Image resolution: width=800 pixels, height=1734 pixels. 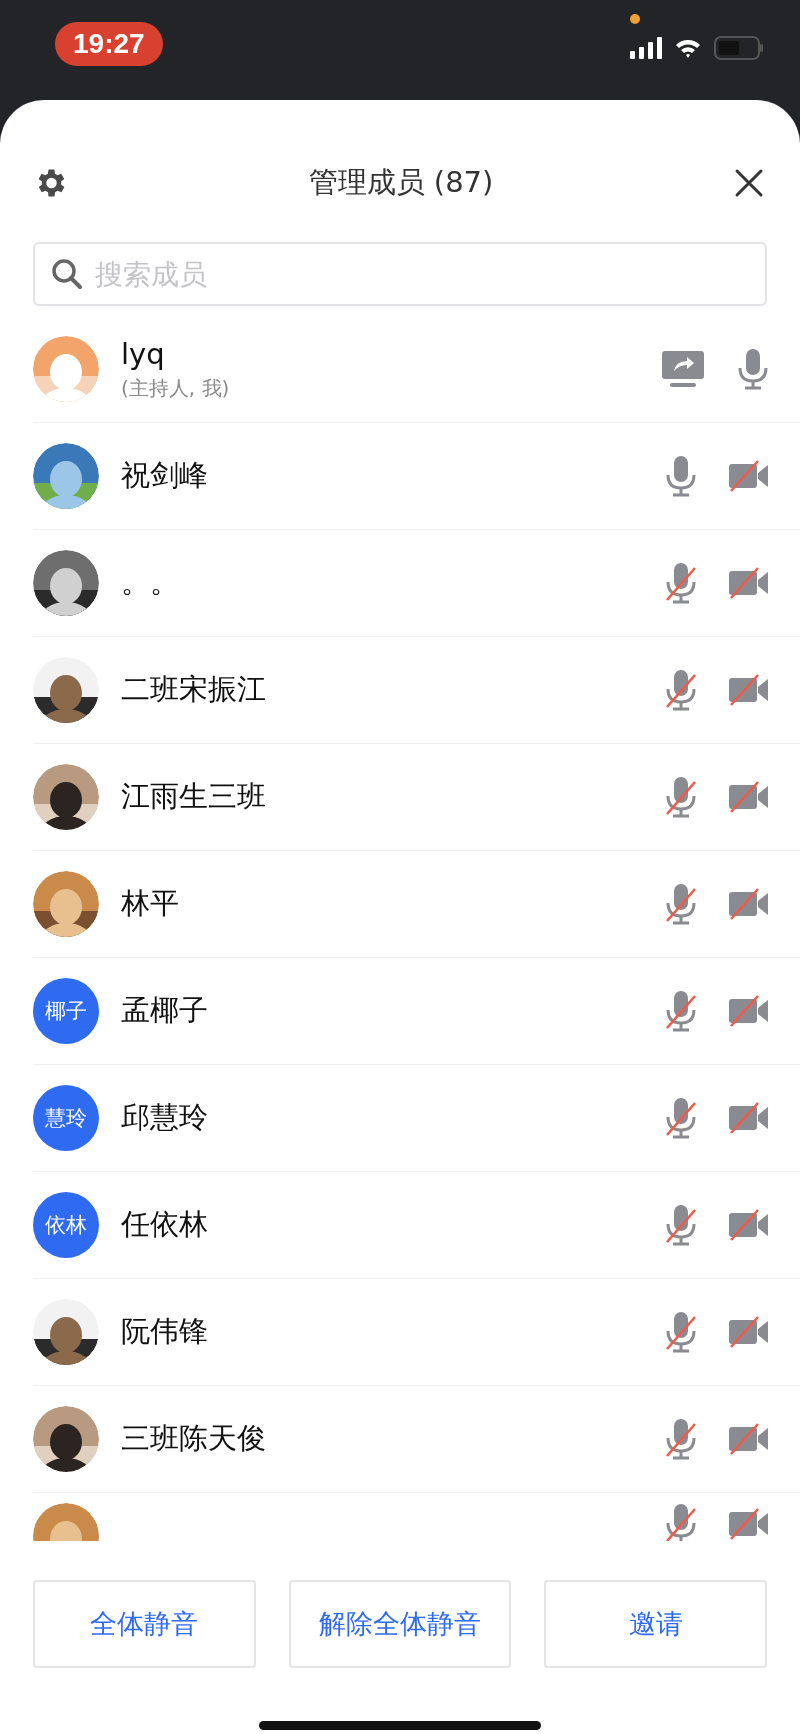 I want to click on search-field: 搜索成员, so click(x=400, y=274).